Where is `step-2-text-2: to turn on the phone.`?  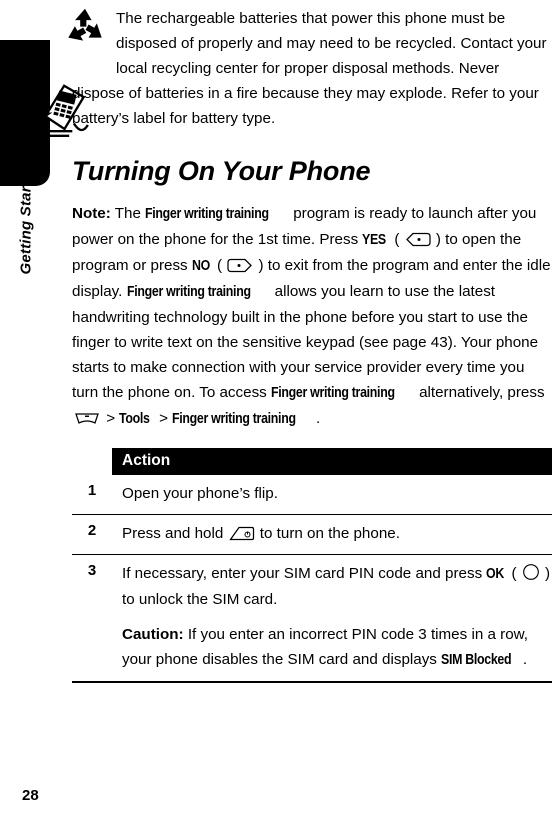
step-2-text-2: to turn on the phone. is located at coordinates (327, 533).